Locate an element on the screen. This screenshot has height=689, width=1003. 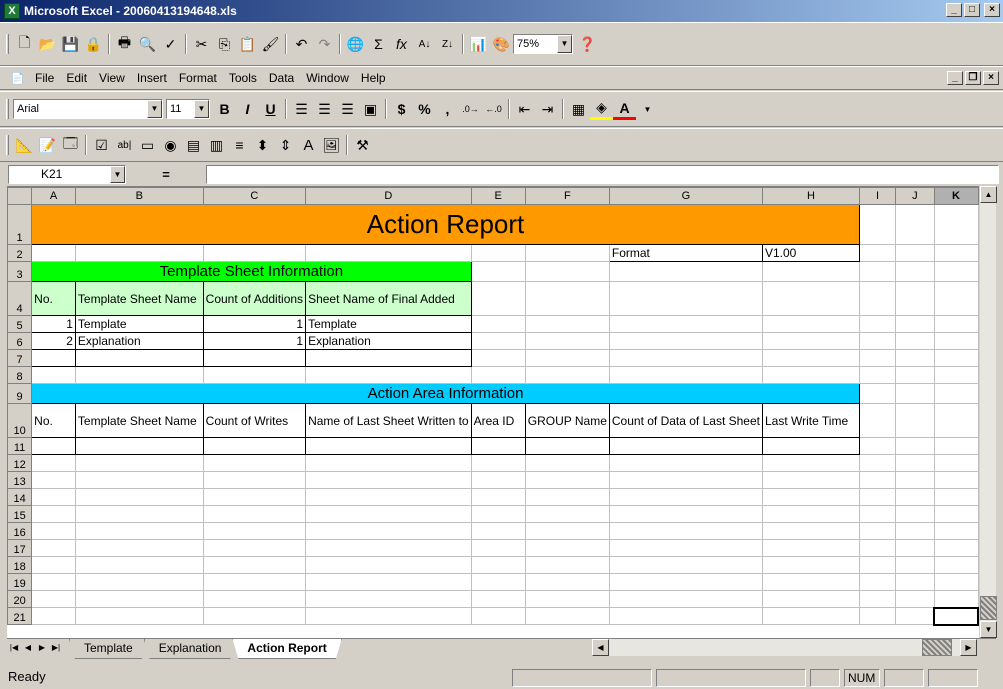
align-left-icon: ☰ is located at coordinates (301, 109).